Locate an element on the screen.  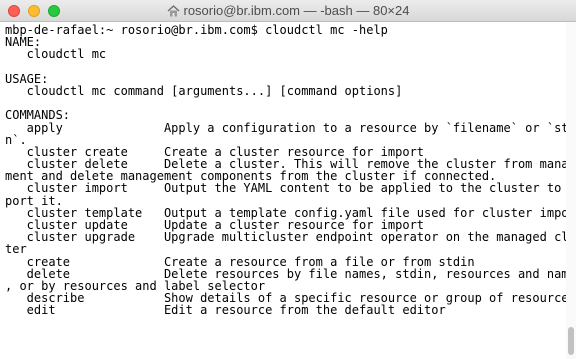
window-title-area: rosorio@br.ibm.com — -bash — 80×24 is located at coordinates (288, 11).